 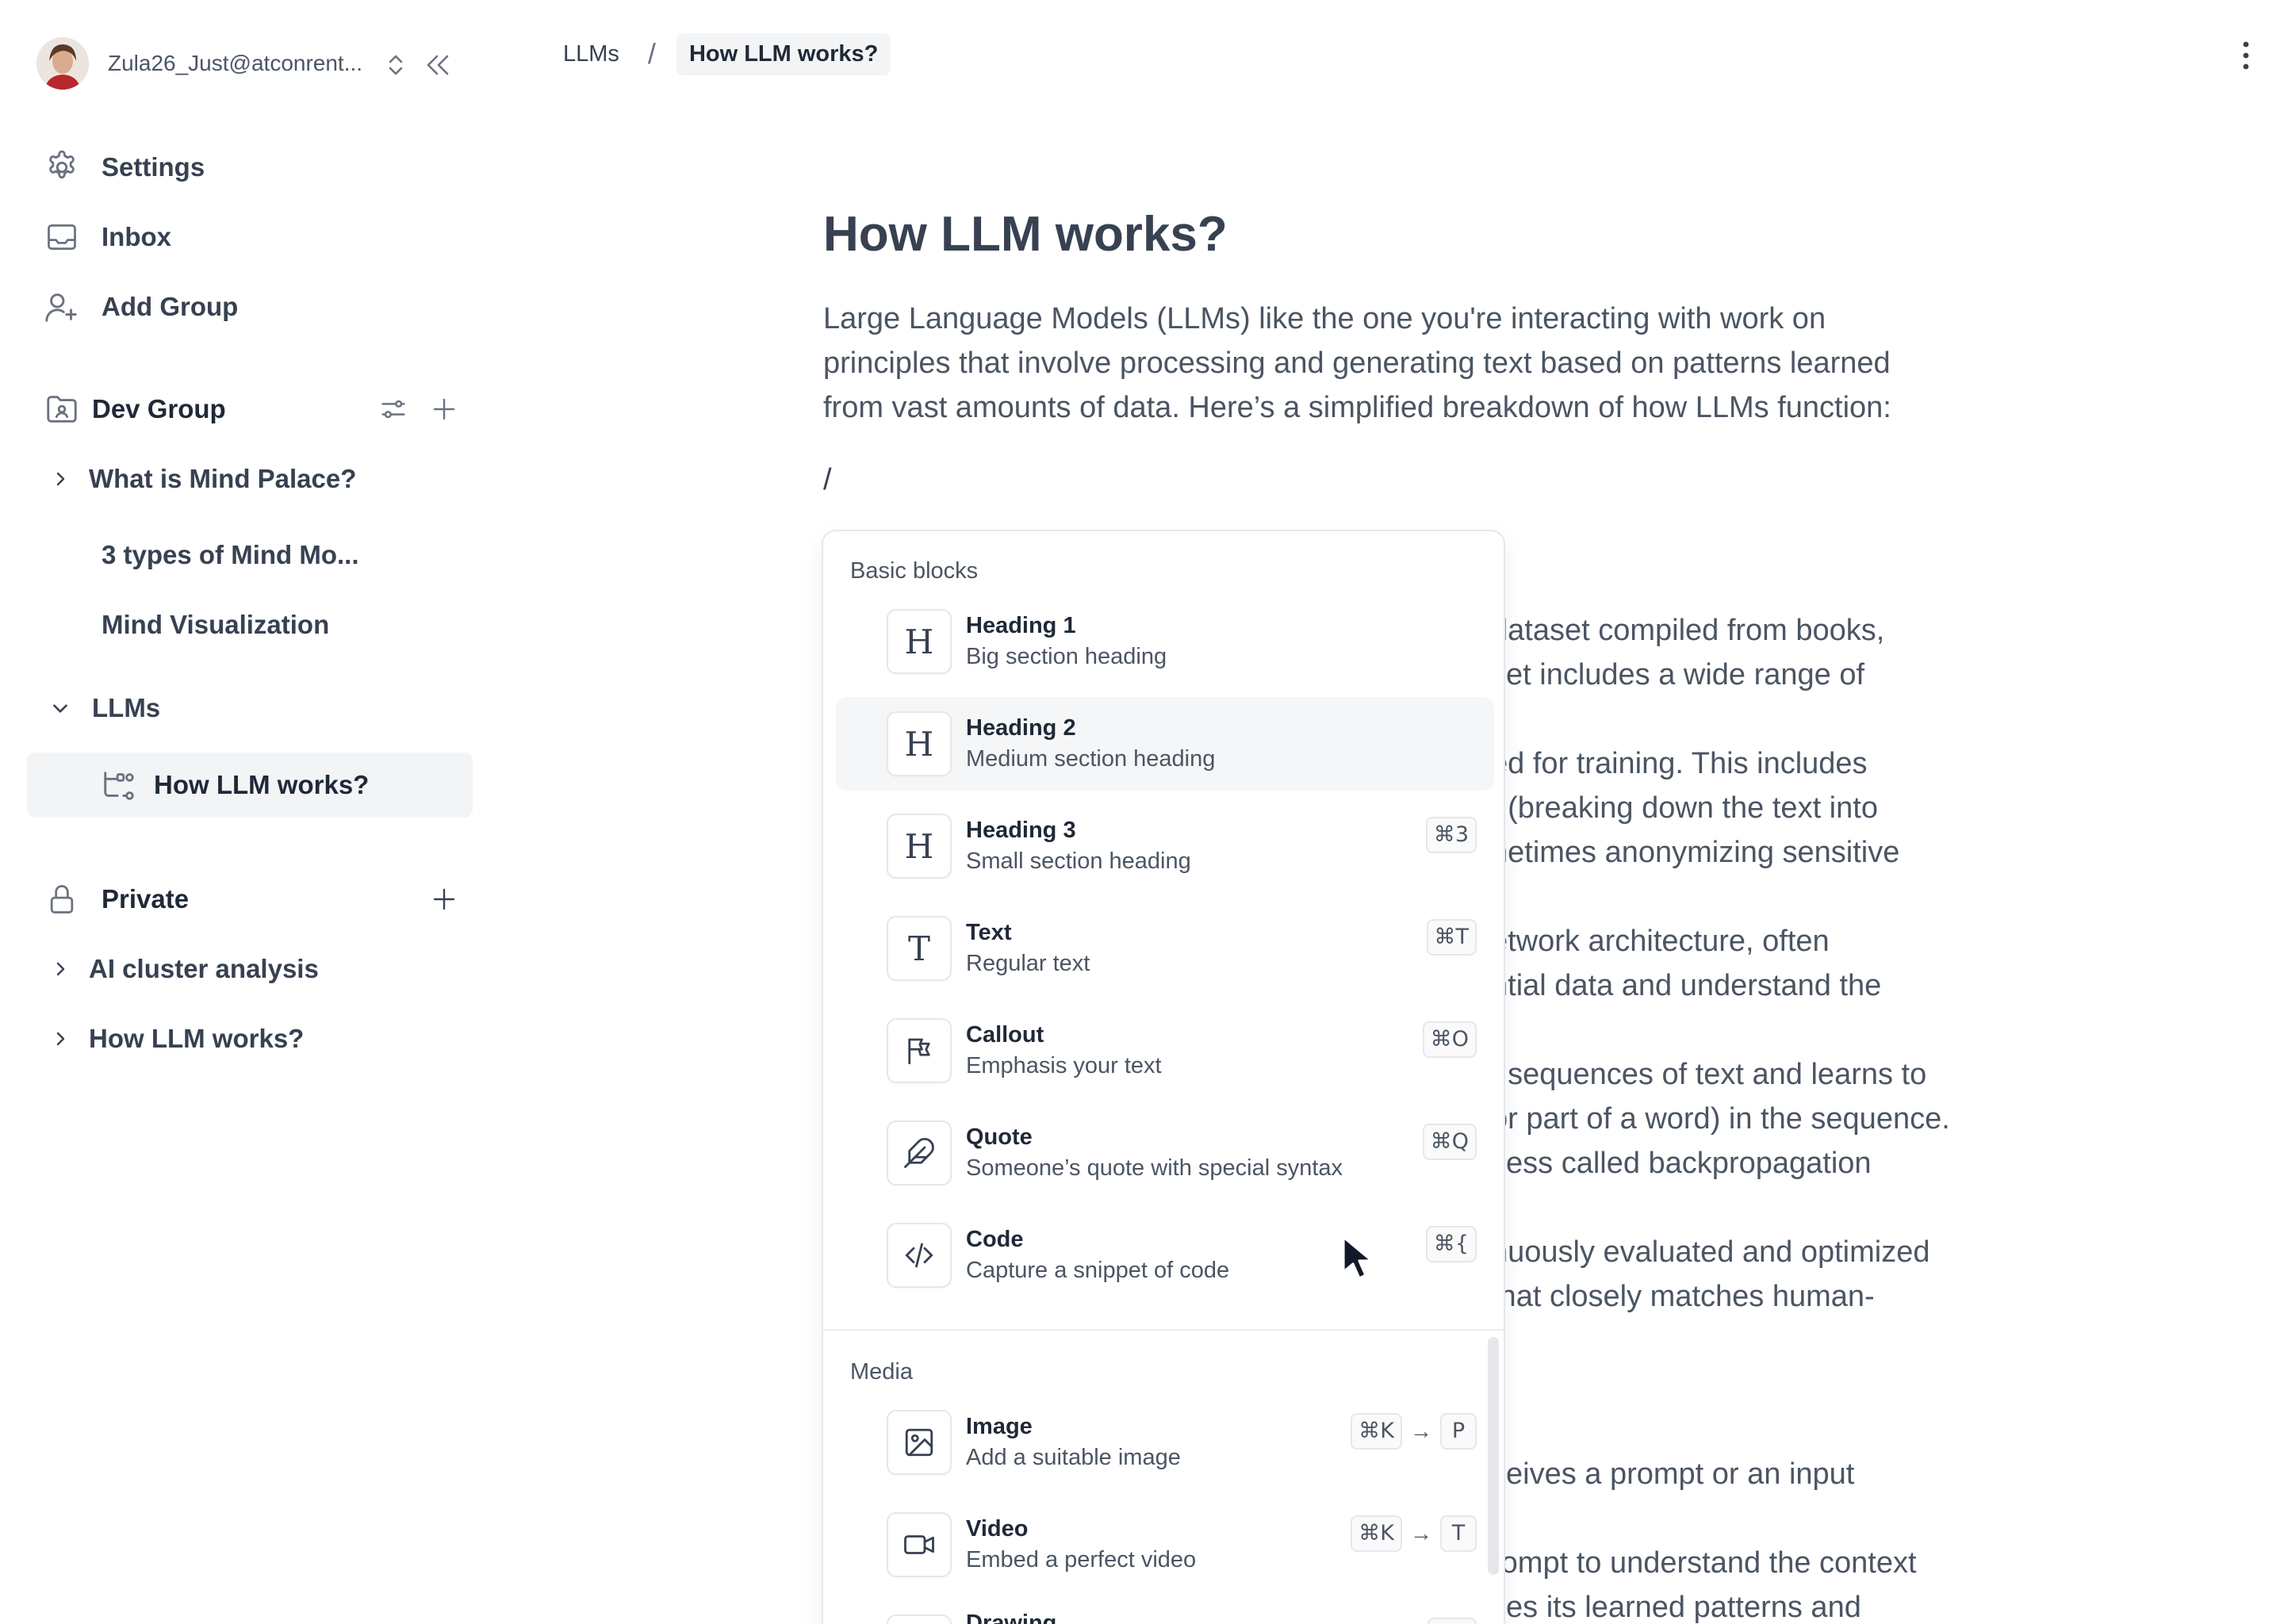 What do you see at coordinates (170, 306) in the screenshot?
I see `nav-add-group-label: Add Group` at bounding box center [170, 306].